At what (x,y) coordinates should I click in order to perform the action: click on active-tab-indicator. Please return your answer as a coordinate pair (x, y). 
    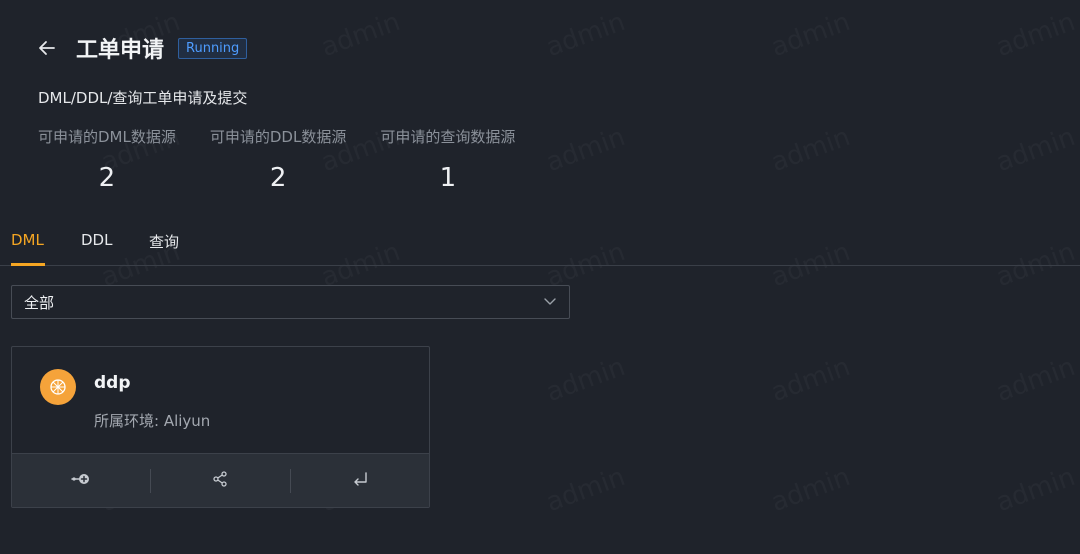
    Looking at the image, I should click on (28, 264).